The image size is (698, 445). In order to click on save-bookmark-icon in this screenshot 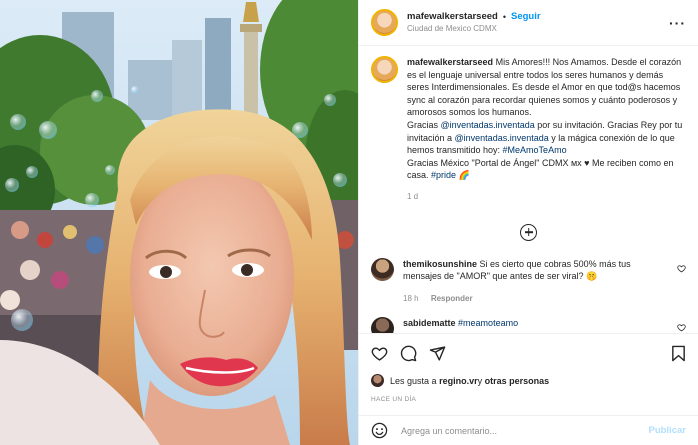, I will do `click(678, 353)`.